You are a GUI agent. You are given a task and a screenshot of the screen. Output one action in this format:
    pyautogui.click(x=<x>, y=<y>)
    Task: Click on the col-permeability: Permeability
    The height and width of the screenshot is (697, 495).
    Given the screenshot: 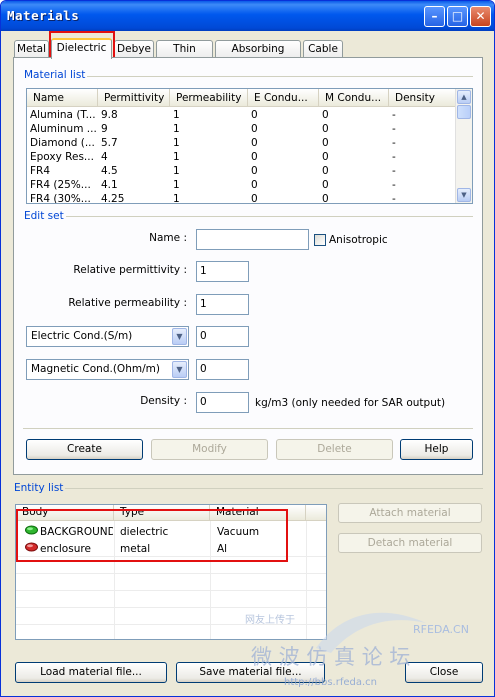 What is the action you would take?
    pyautogui.click(x=209, y=97)
    